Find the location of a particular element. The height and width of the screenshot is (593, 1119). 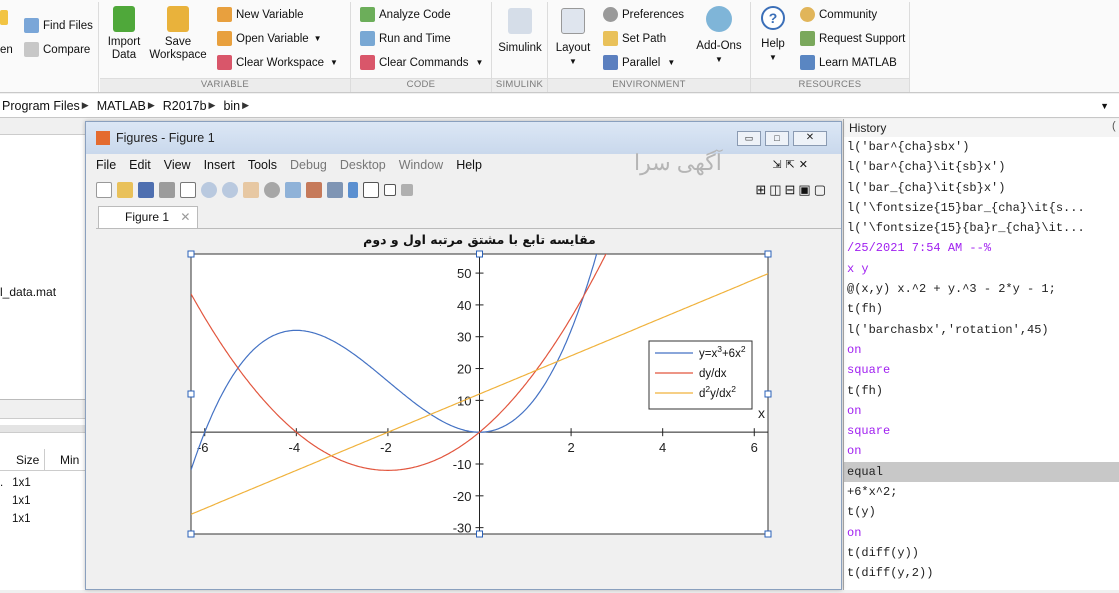

save-workspace-icon is located at coordinates (178, 19).